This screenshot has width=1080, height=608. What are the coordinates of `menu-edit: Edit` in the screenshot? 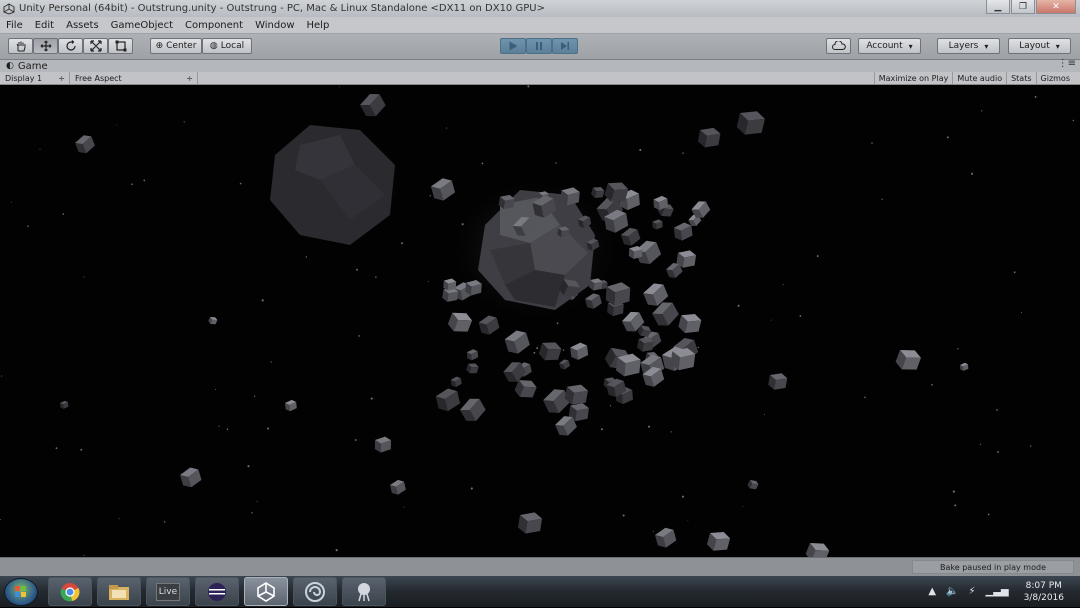 It's located at (44, 25).